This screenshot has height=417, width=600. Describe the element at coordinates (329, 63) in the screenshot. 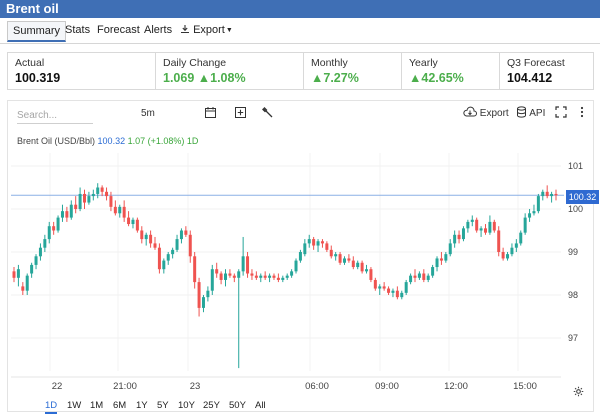

I see `stat-label: Monthly` at that location.